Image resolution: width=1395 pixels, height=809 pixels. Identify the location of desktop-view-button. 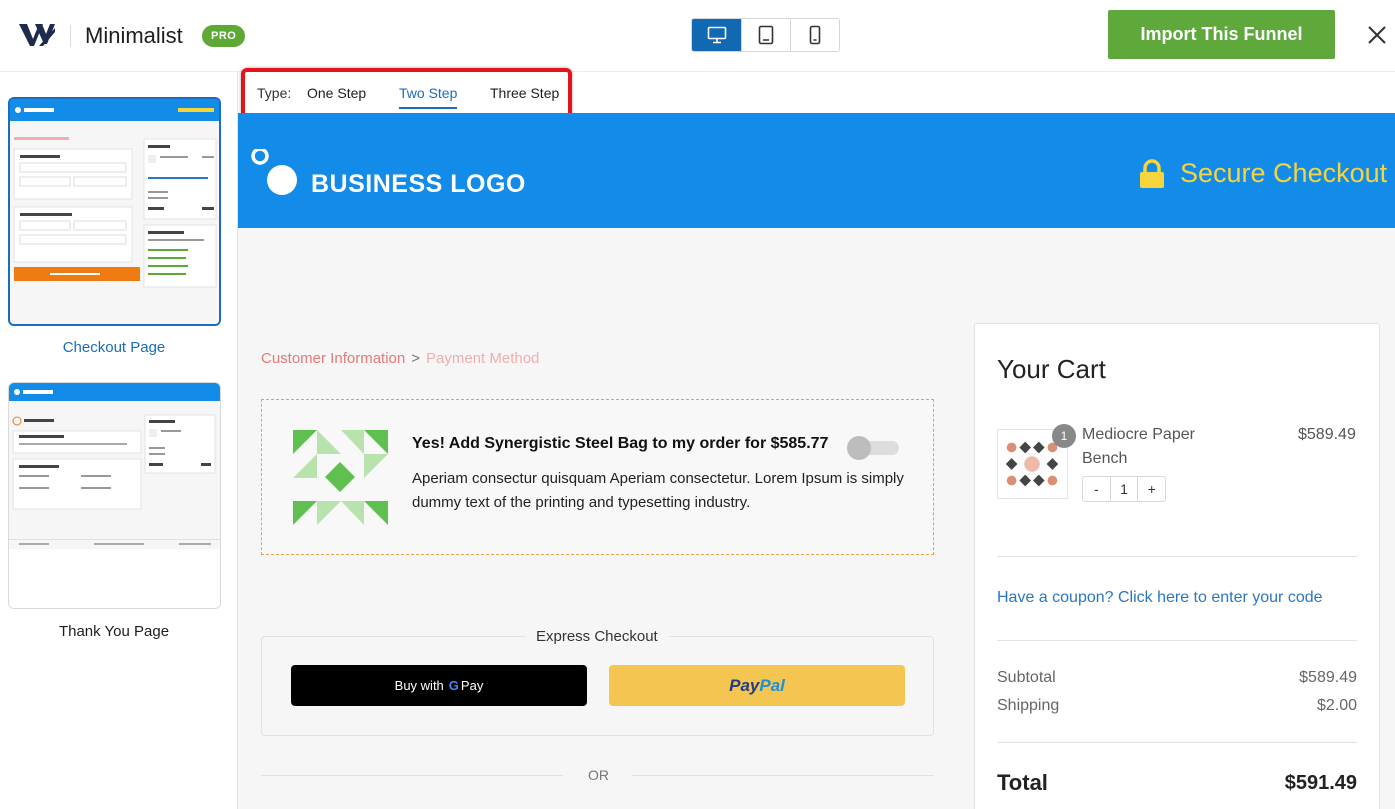
(716, 35).